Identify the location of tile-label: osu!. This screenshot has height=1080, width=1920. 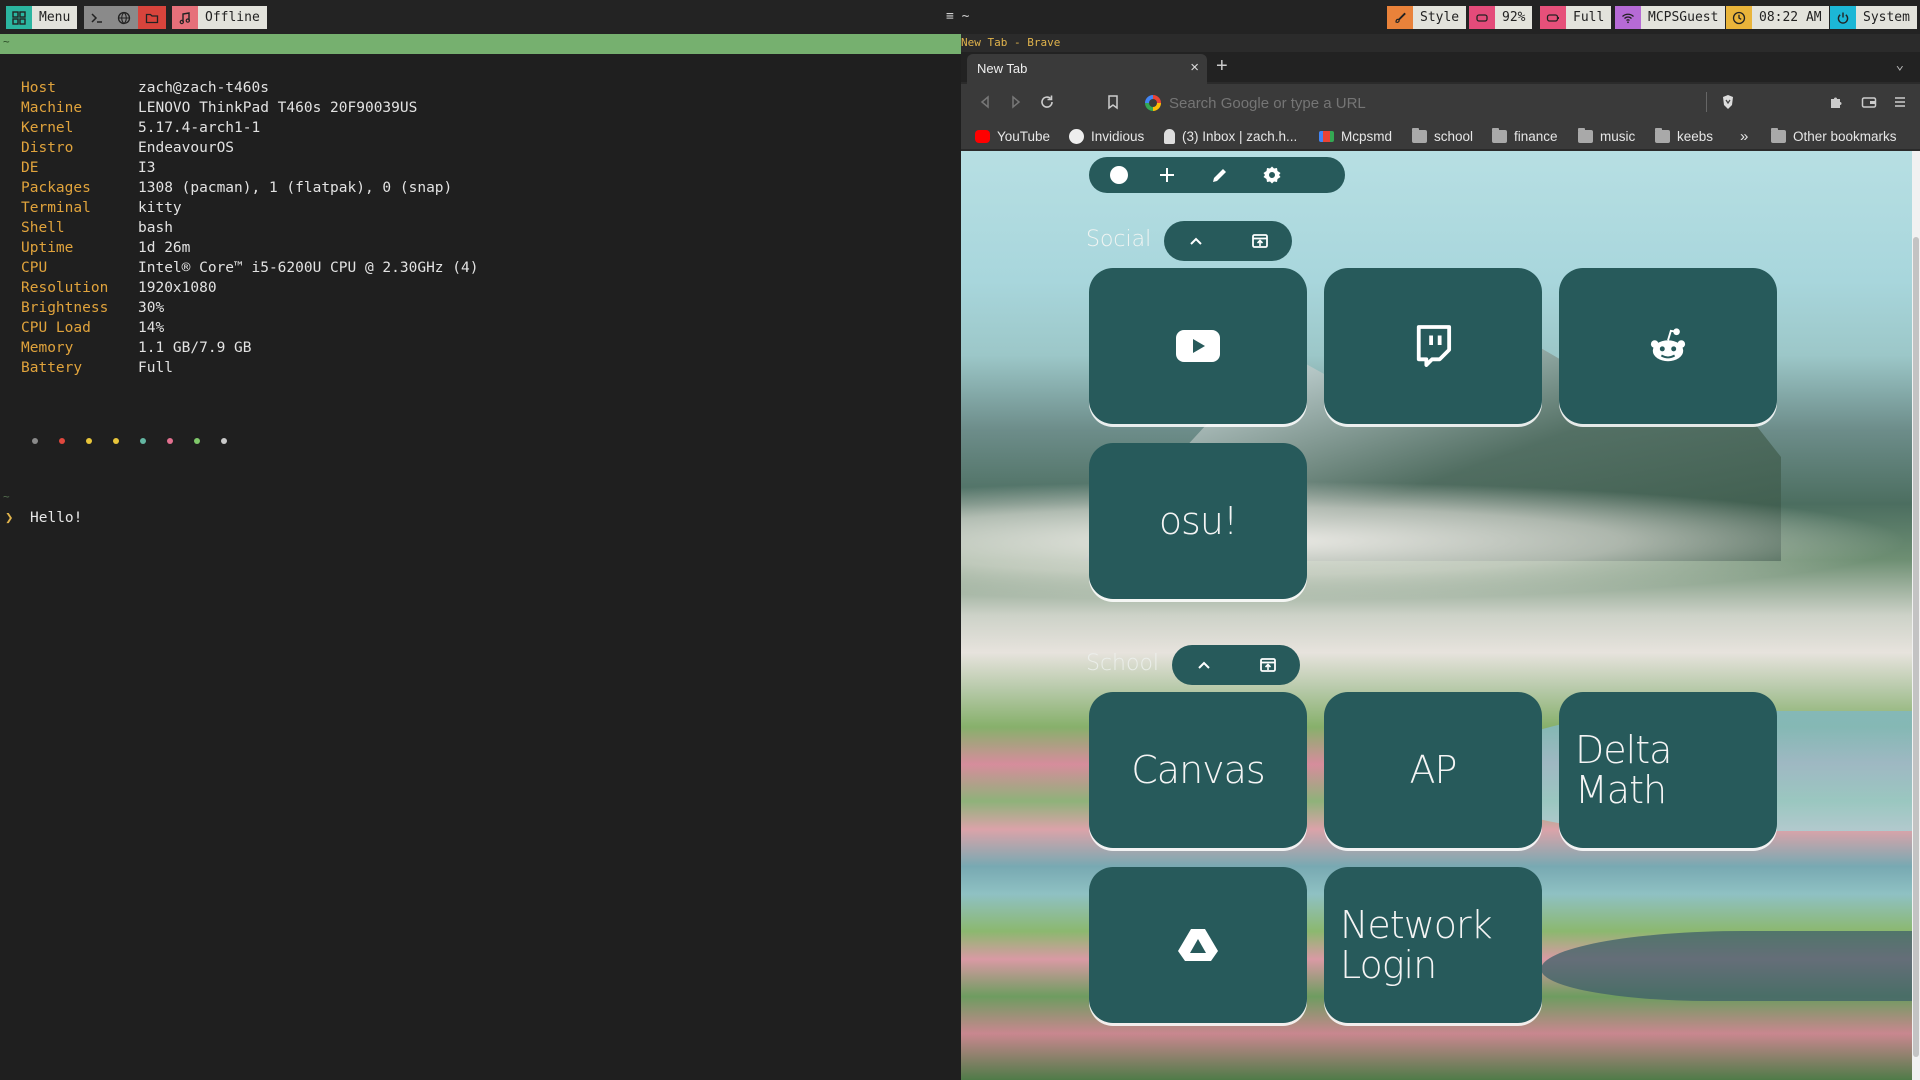
(1198, 521).